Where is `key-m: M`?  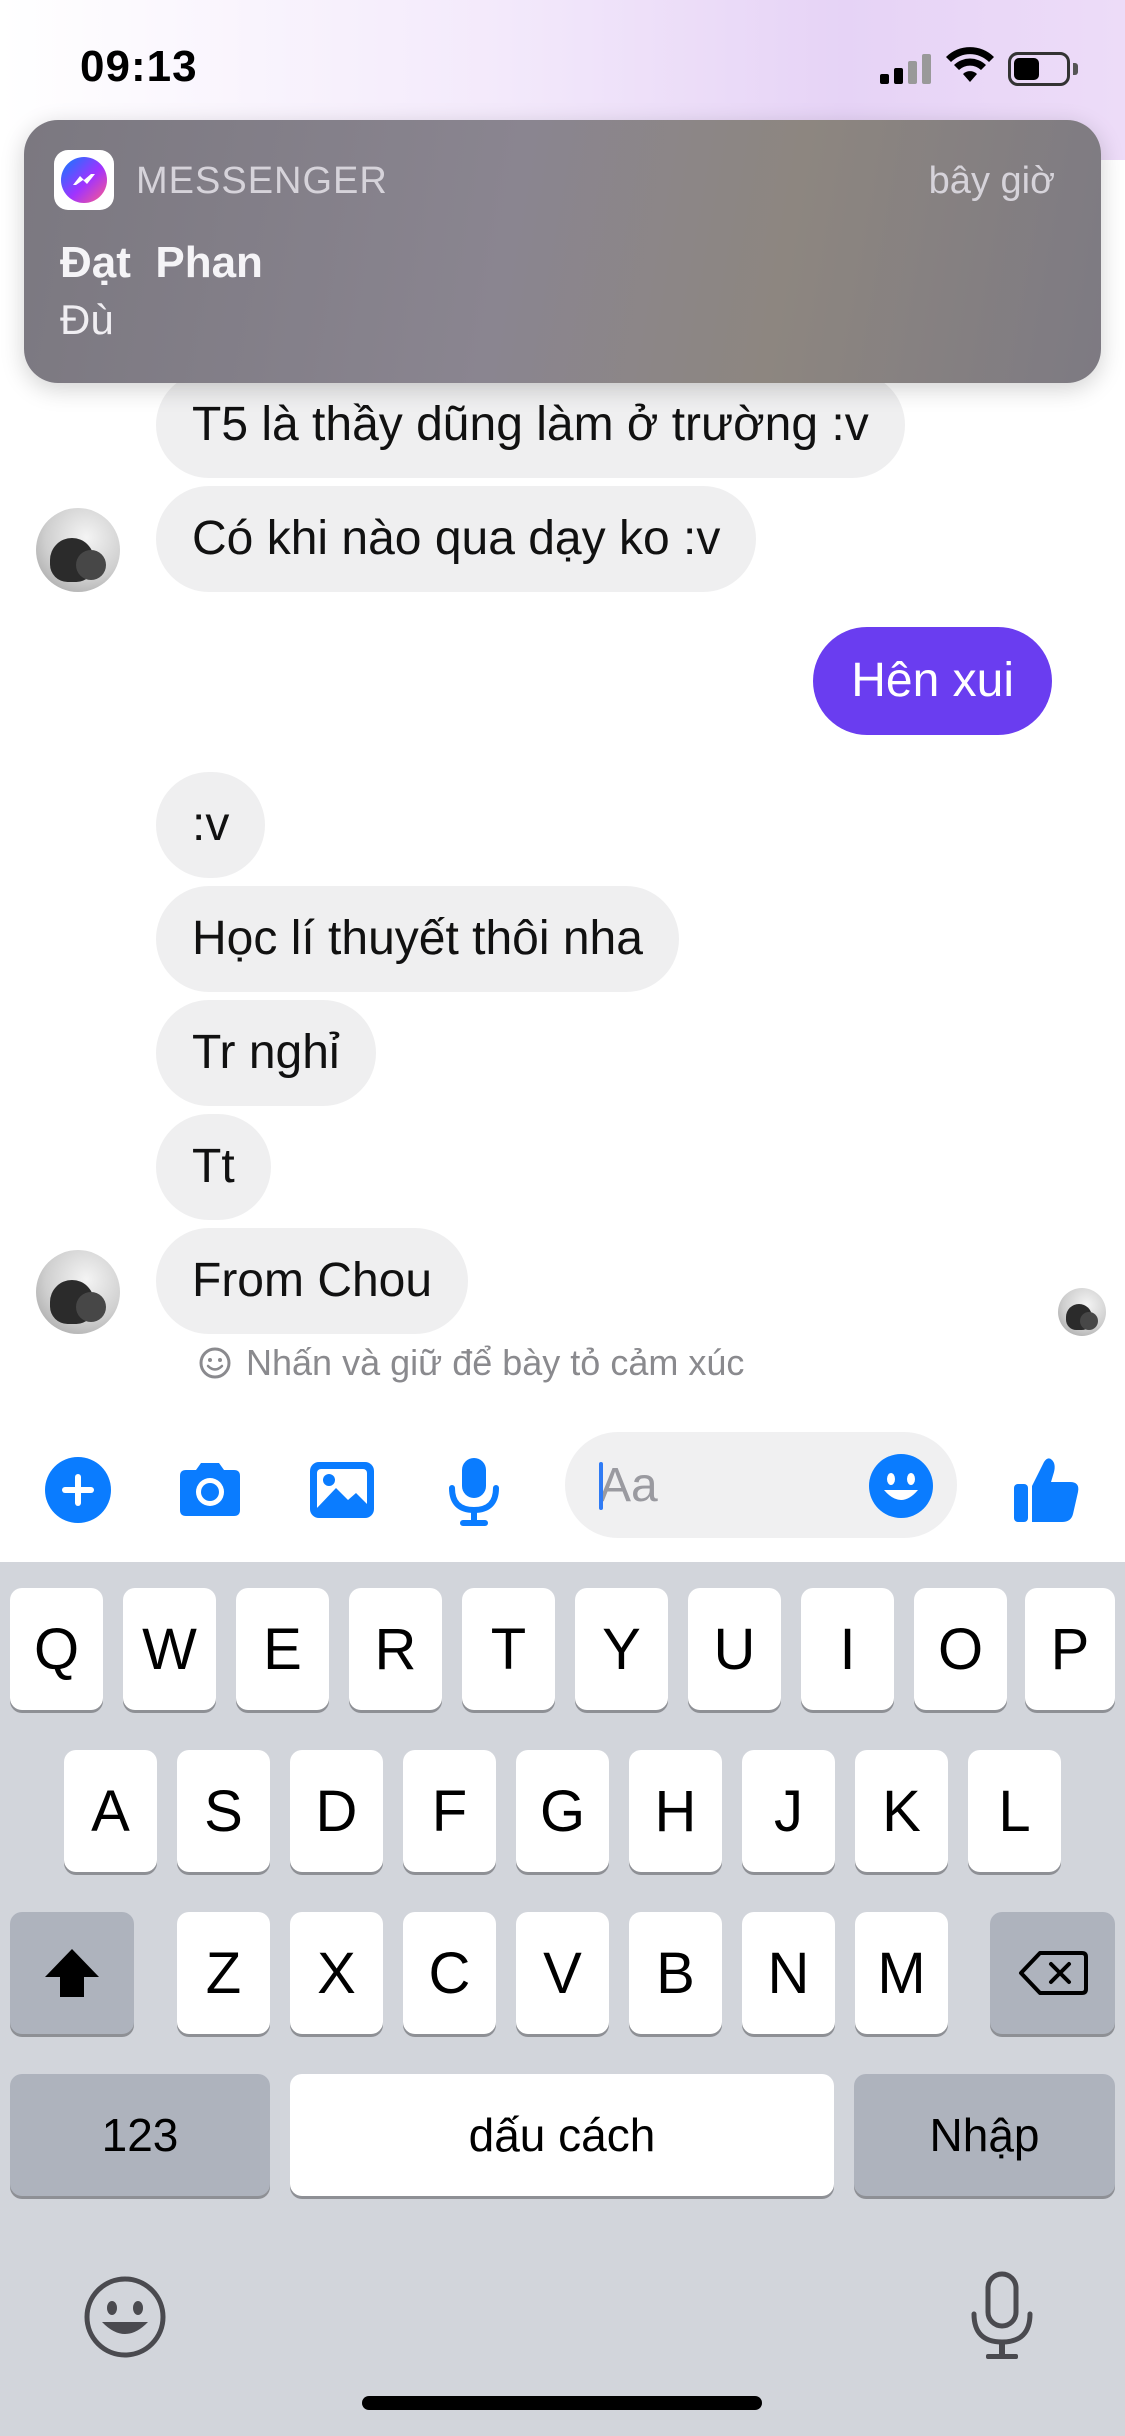
key-m: M is located at coordinates (901, 1973).